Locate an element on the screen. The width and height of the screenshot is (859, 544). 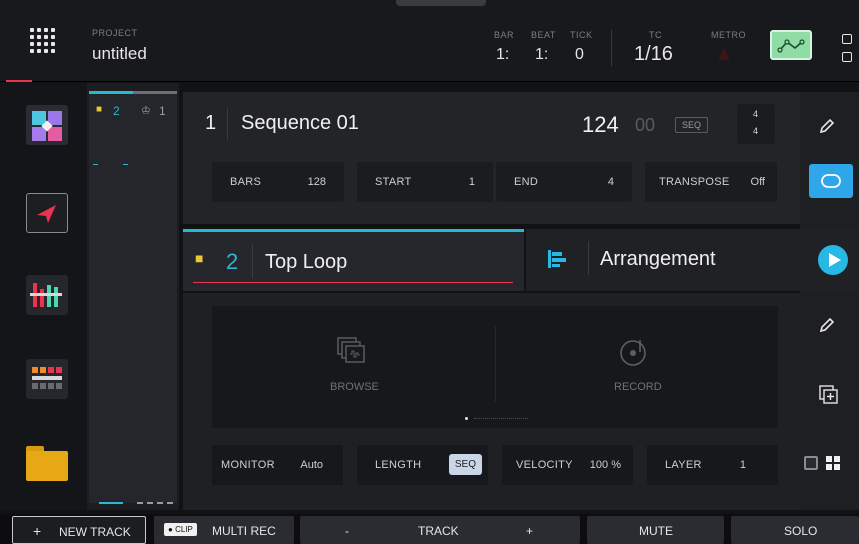
duplicate-track-icon is located at coordinates (829, 395).